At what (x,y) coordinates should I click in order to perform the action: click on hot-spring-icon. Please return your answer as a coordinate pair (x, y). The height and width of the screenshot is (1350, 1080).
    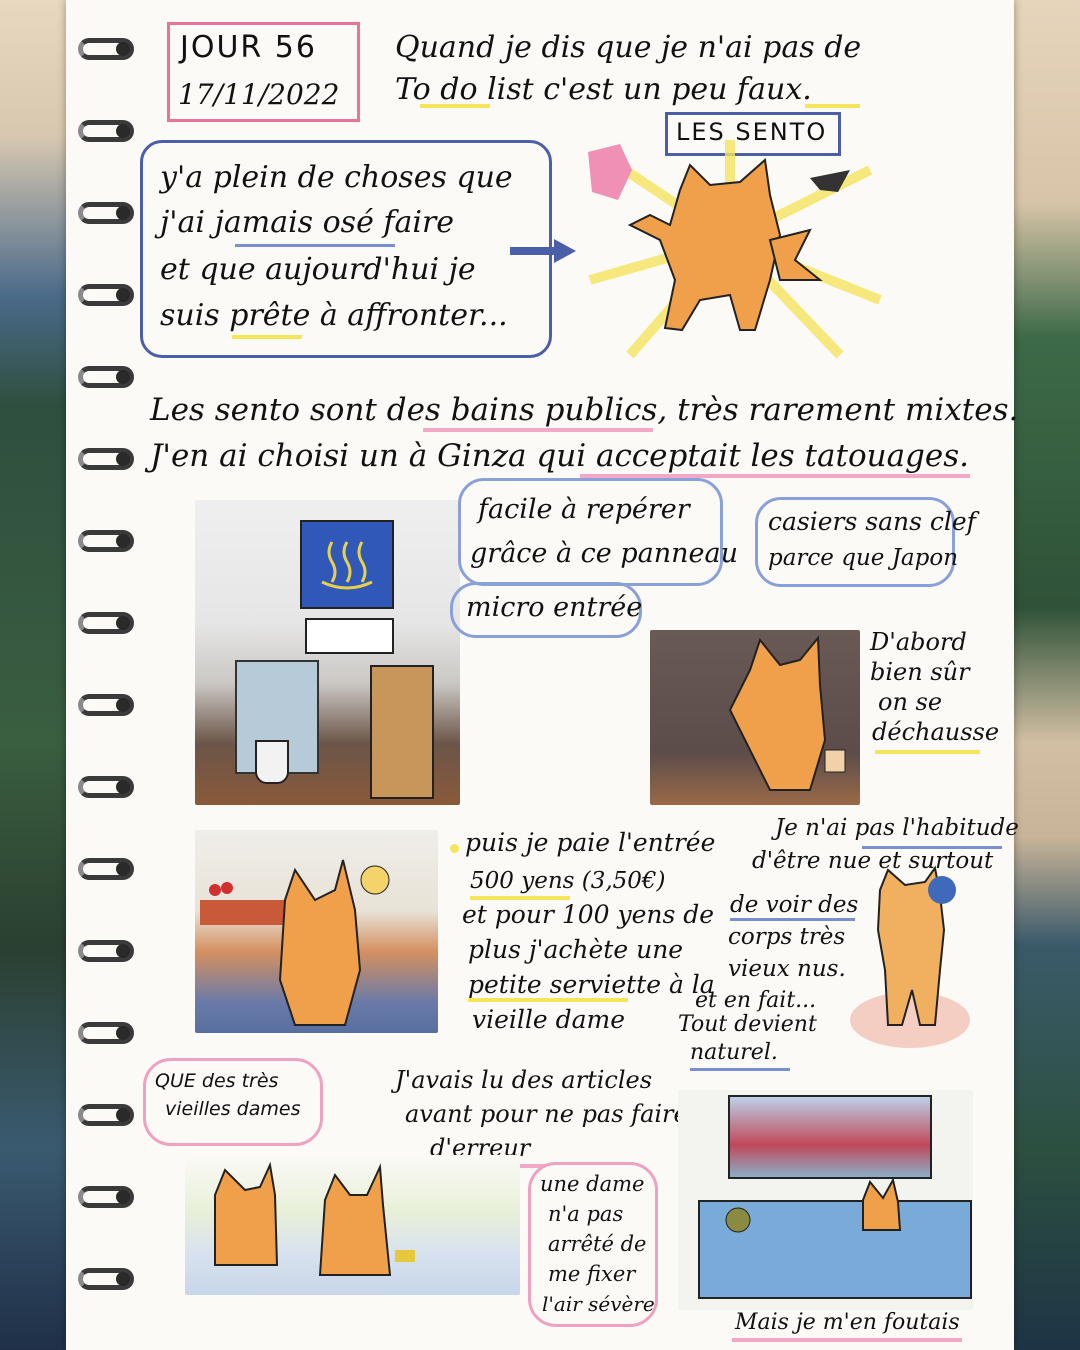
    Looking at the image, I should click on (347, 564).